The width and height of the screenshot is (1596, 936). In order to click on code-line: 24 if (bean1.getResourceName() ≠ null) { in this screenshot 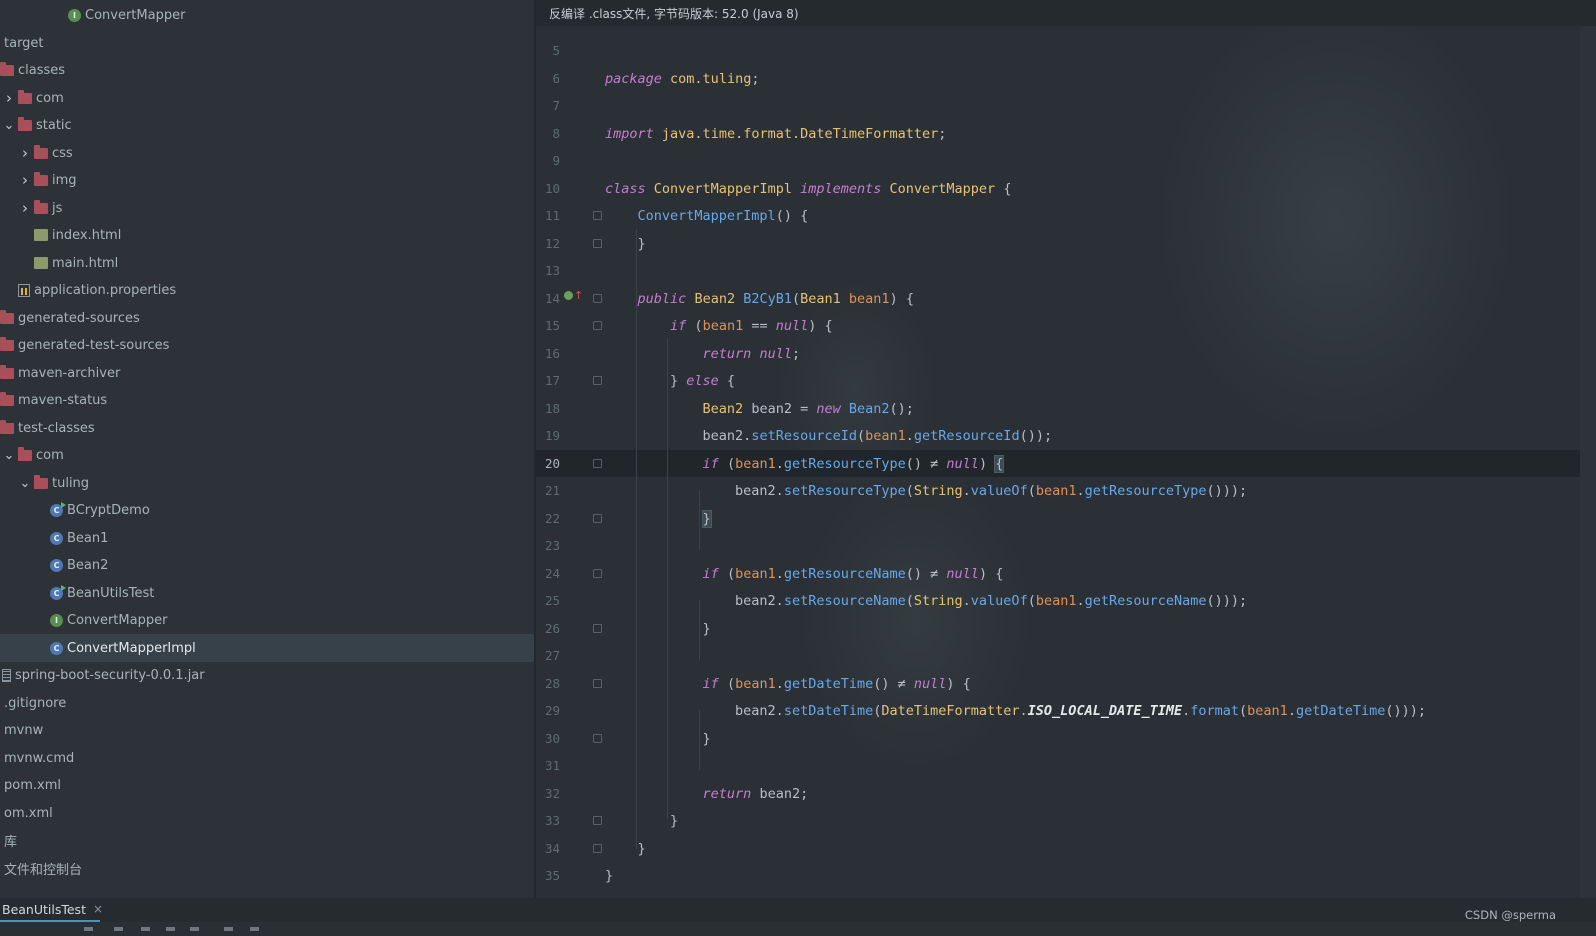, I will do `click(1066, 573)`.